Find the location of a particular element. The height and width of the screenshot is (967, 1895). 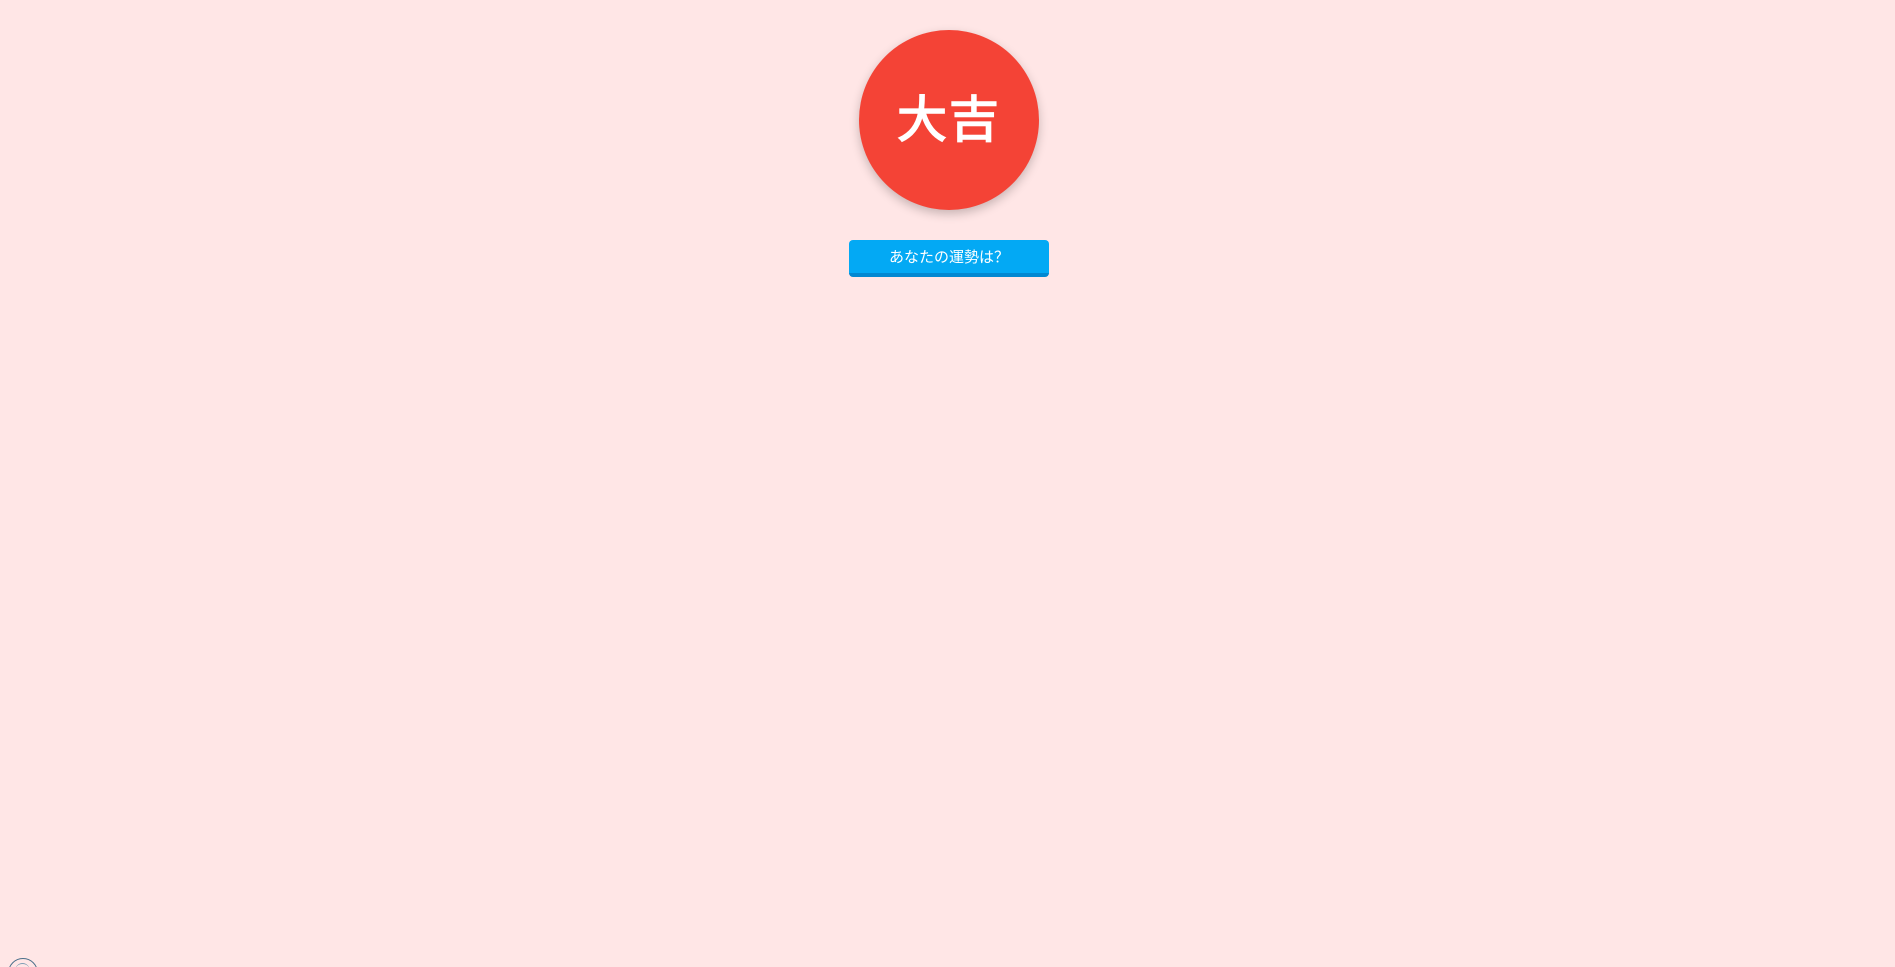

fortune-result-text: 大吉 is located at coordinates (949, 120).